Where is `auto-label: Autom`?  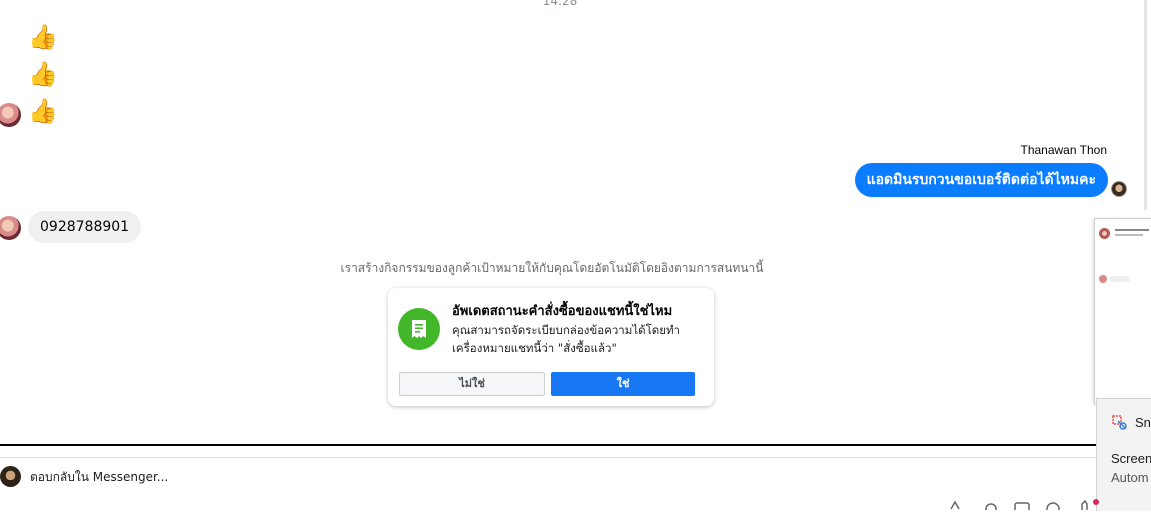
auto-label: Autom is located at coordinates (1130, 477).